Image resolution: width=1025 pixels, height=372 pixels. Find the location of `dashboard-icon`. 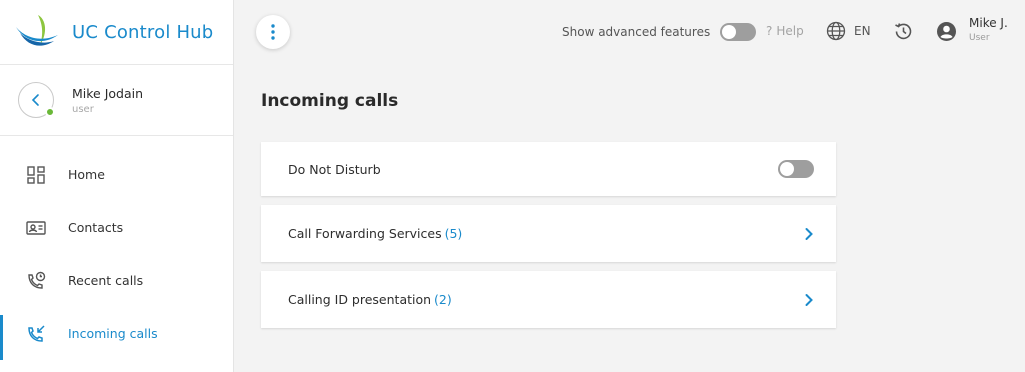

dashboard-icon is located at coordinates (36, 175).